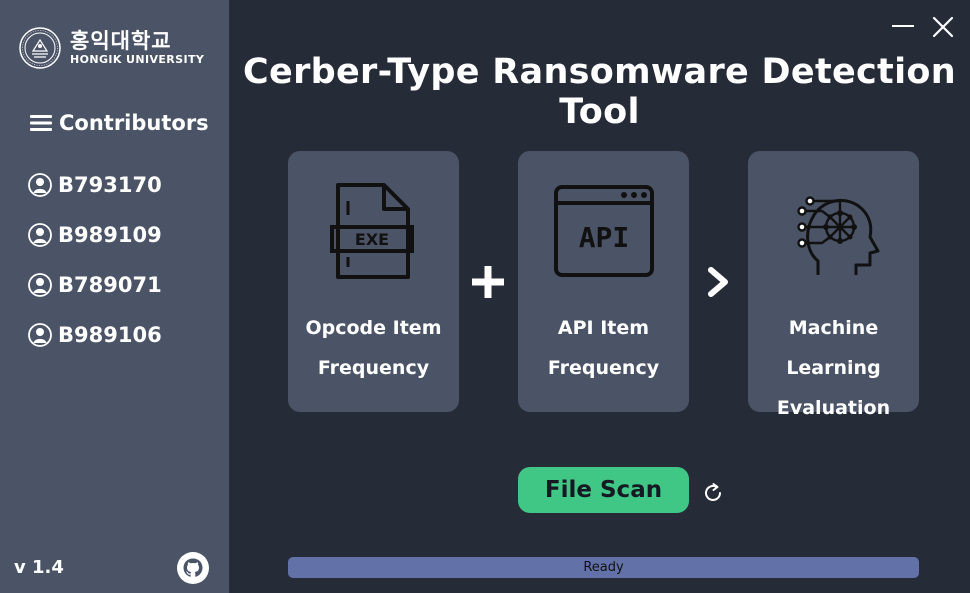 This screenshot has width=970, height=593. What do you see at coordinates (604, 237) in the screenshot?
I see `svg-text: API` at bounding box center [604, 237].